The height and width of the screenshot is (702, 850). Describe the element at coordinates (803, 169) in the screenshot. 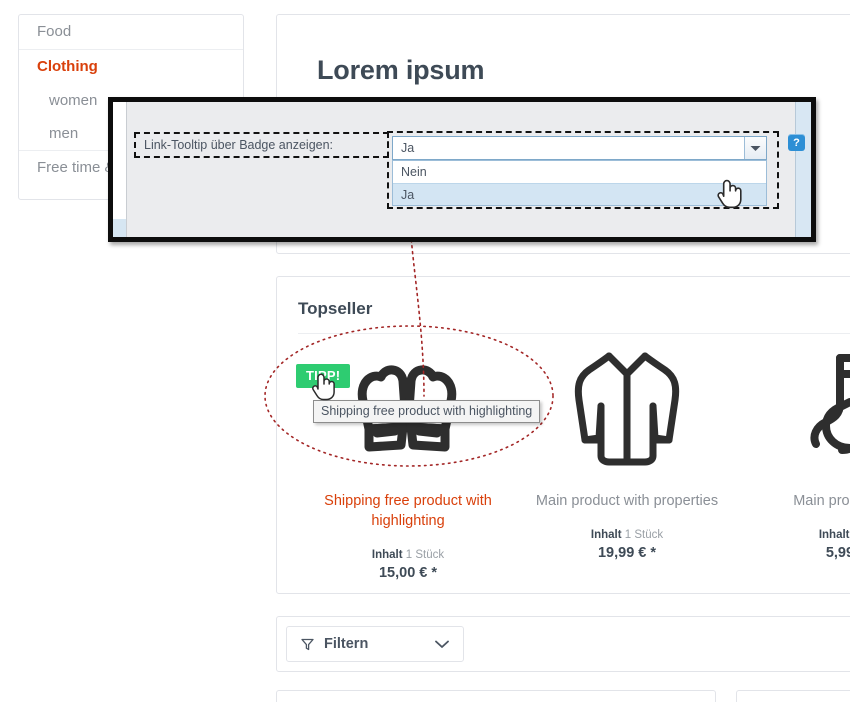

I see `right-scrollbar` at that location.